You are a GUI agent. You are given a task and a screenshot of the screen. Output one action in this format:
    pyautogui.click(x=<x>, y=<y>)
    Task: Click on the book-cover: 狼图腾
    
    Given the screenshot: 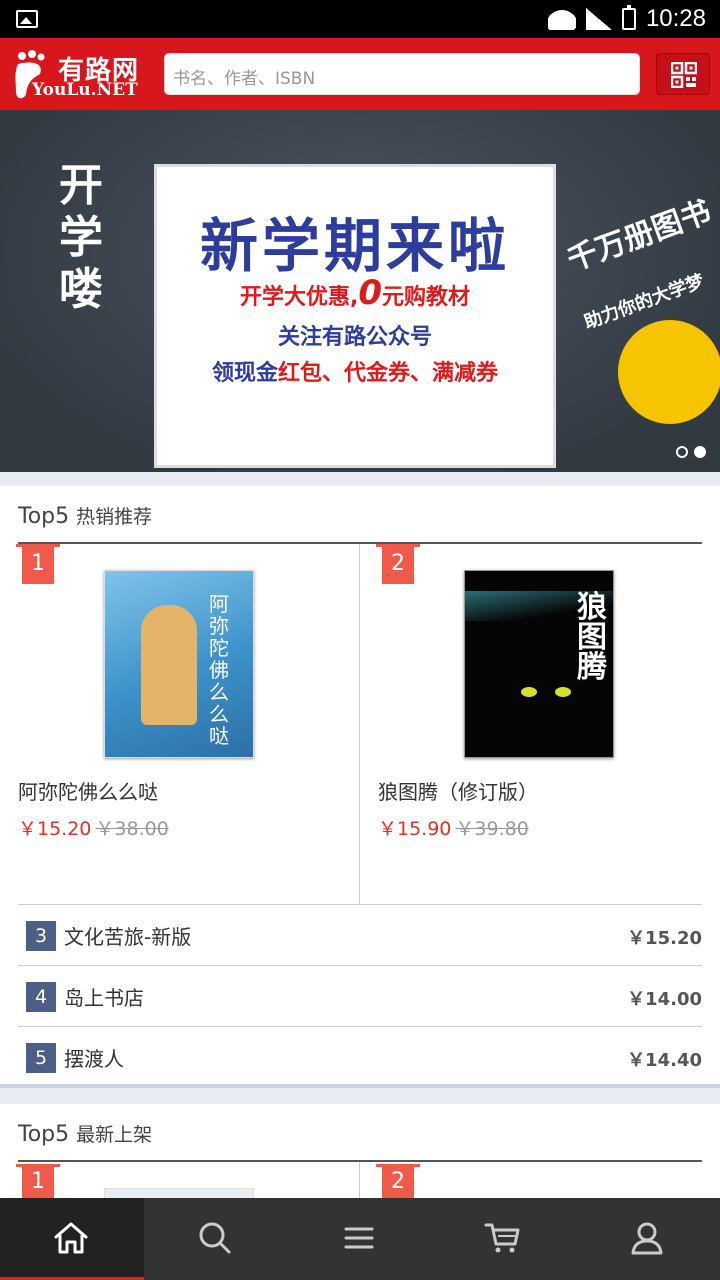 What is the action you would take?
    pyautogui.click(x=539, y=664)
    